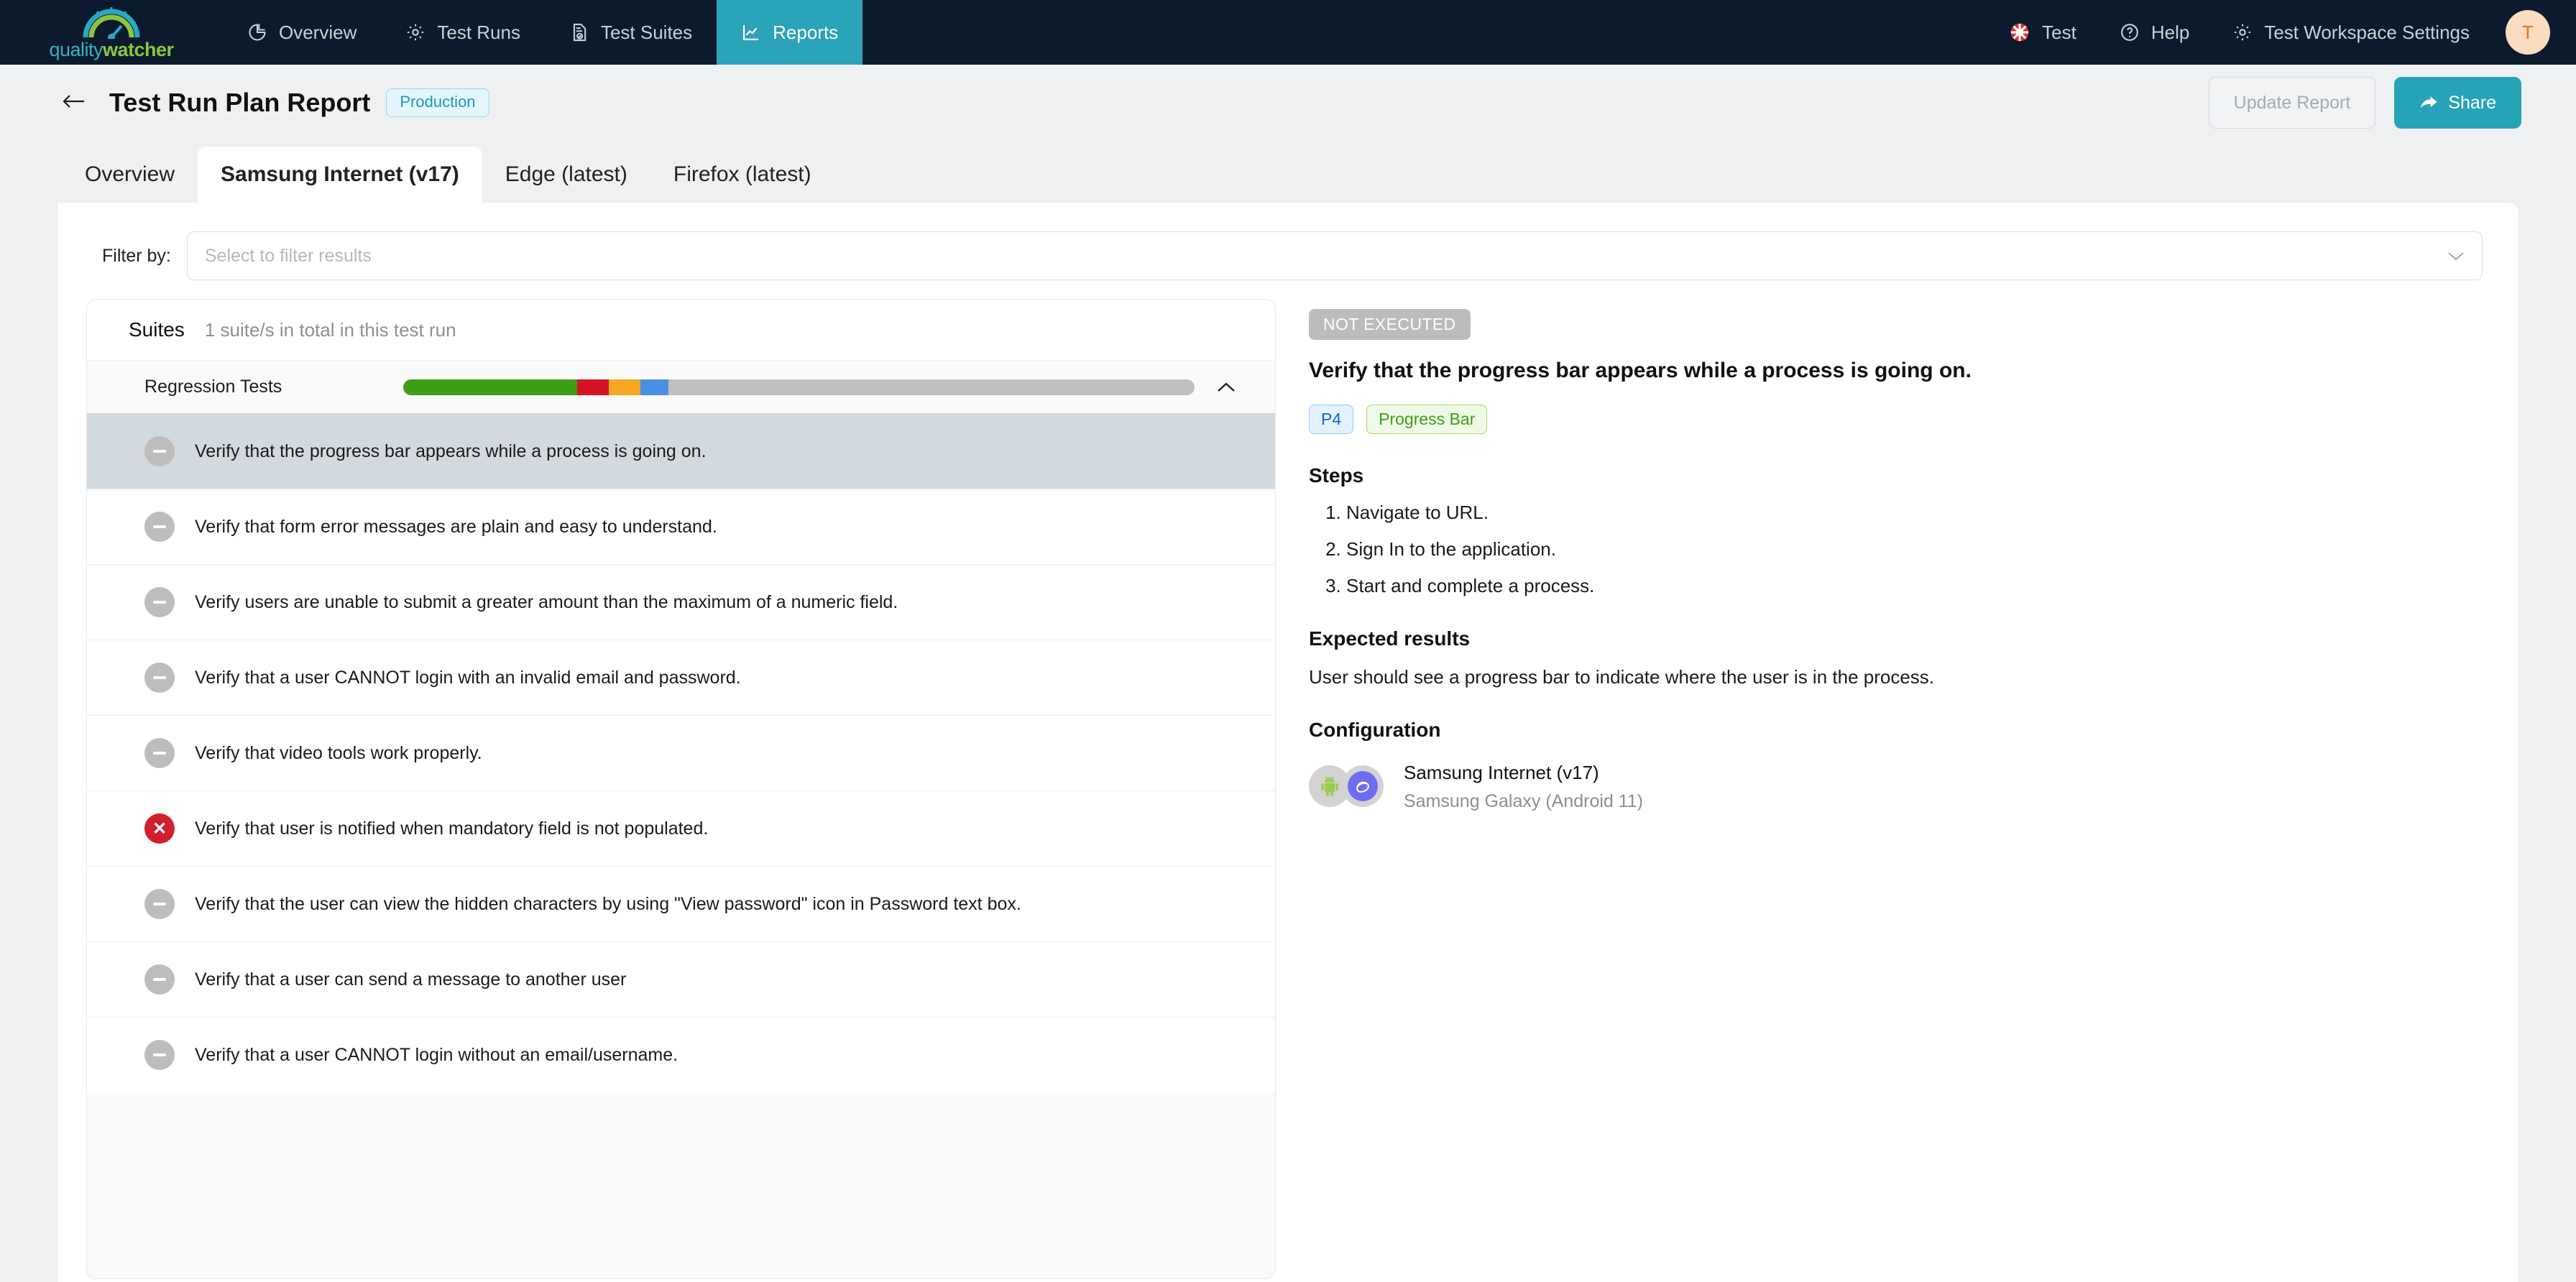  I want to click on environment-badge: Production, so click(437, 103).